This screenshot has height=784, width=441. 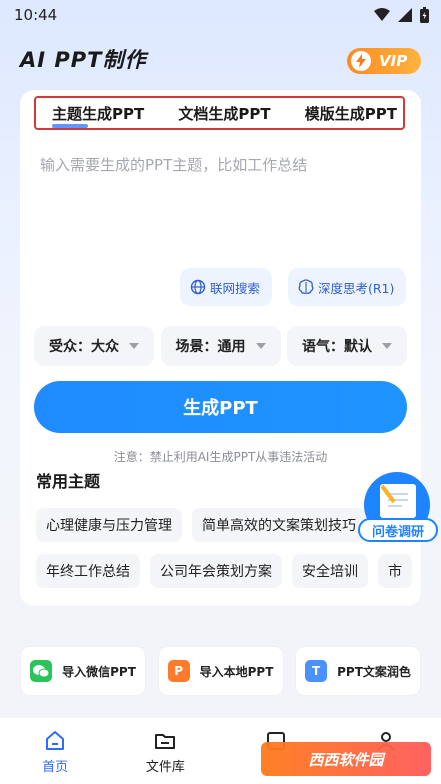 What do you see at coordinates (216, 571) in the screenshot?
I see `topic-chip: 公司年会策划方案` at bounding box center [216, 571].